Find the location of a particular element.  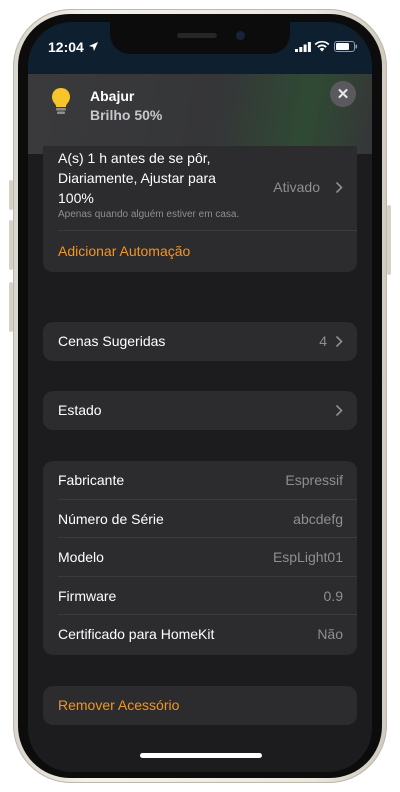

info-value: abcdefg is located at coordinates (318, 518).